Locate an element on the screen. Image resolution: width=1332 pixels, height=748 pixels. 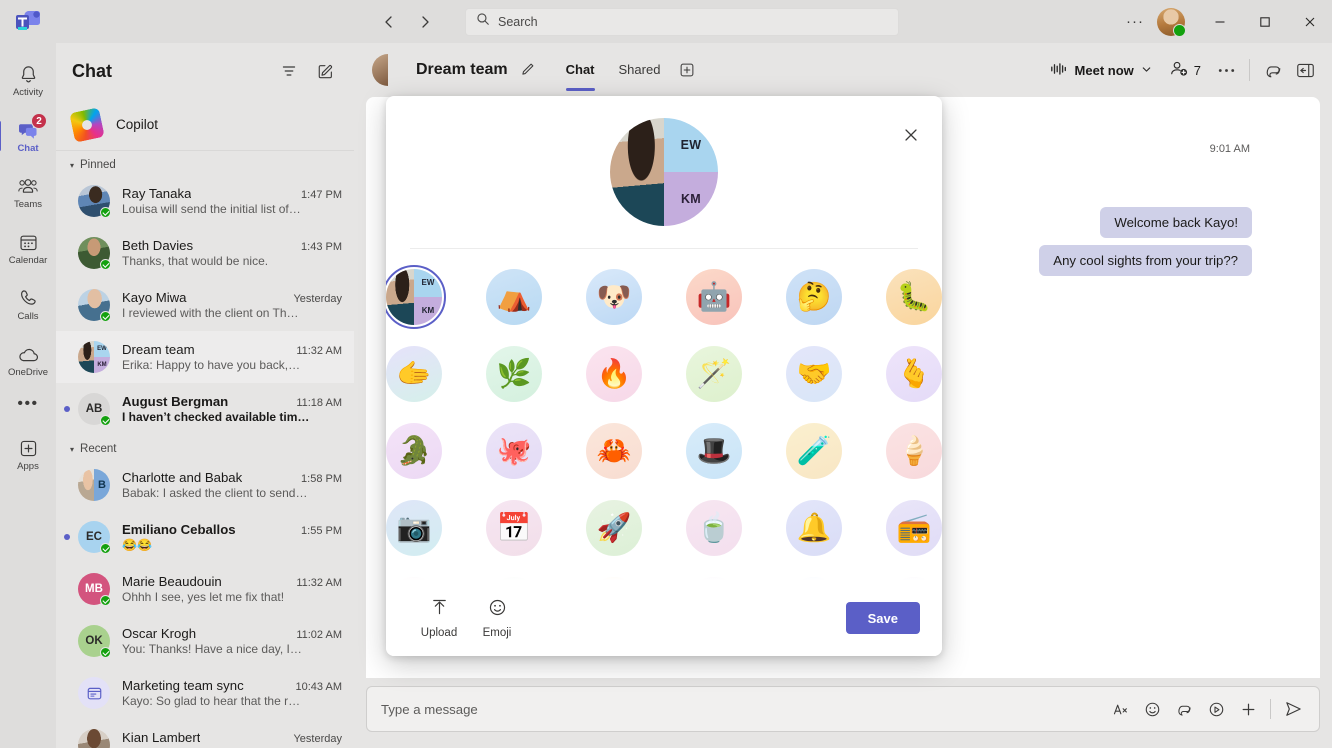
bug-sticker: 🐛 is located at coordinates (914, 297).